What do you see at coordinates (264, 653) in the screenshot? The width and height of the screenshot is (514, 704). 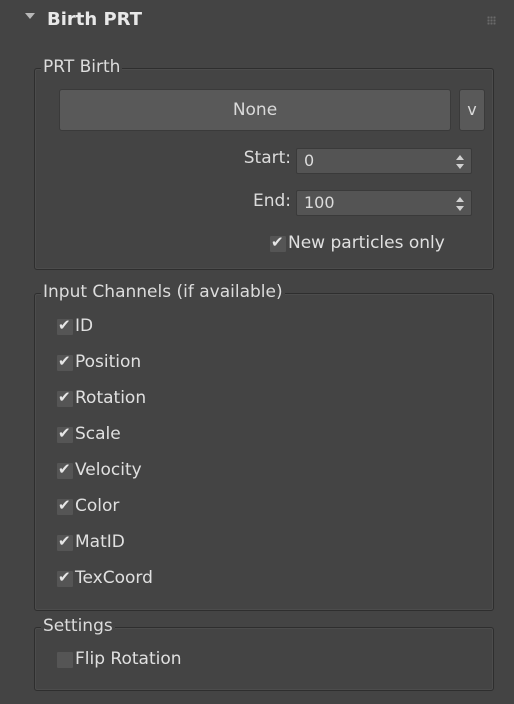 I see `settings-group: Settings Flip Rotation` at bounding box center [264, 653].